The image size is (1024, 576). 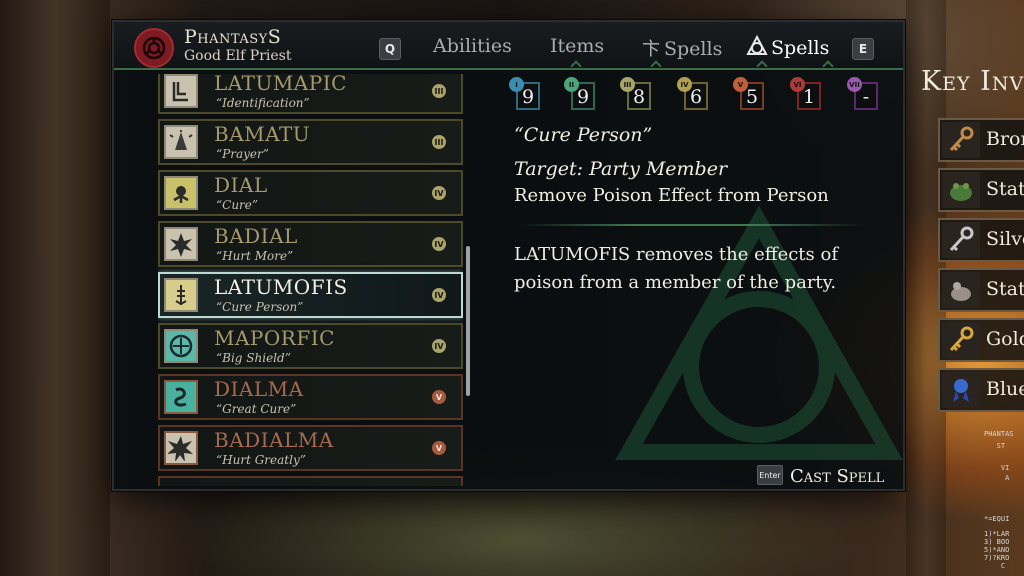 What do you see at coordinates (671, 195) in the screenshot?
I see `spell-detail-effect: Remove Poison Effect from Person` at bounding box center [671, 195].